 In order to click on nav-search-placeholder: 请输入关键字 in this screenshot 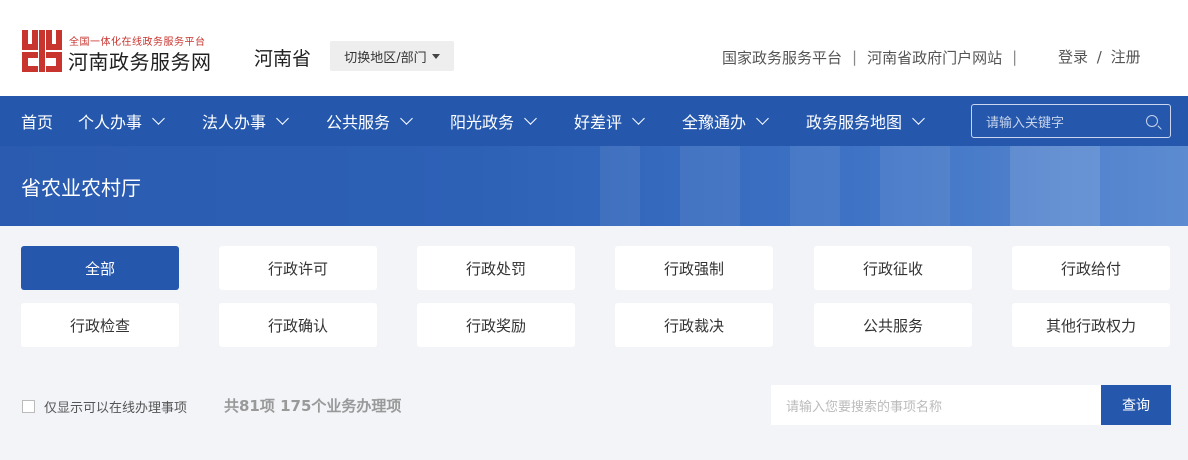, I will do `click(1025, 123)`.